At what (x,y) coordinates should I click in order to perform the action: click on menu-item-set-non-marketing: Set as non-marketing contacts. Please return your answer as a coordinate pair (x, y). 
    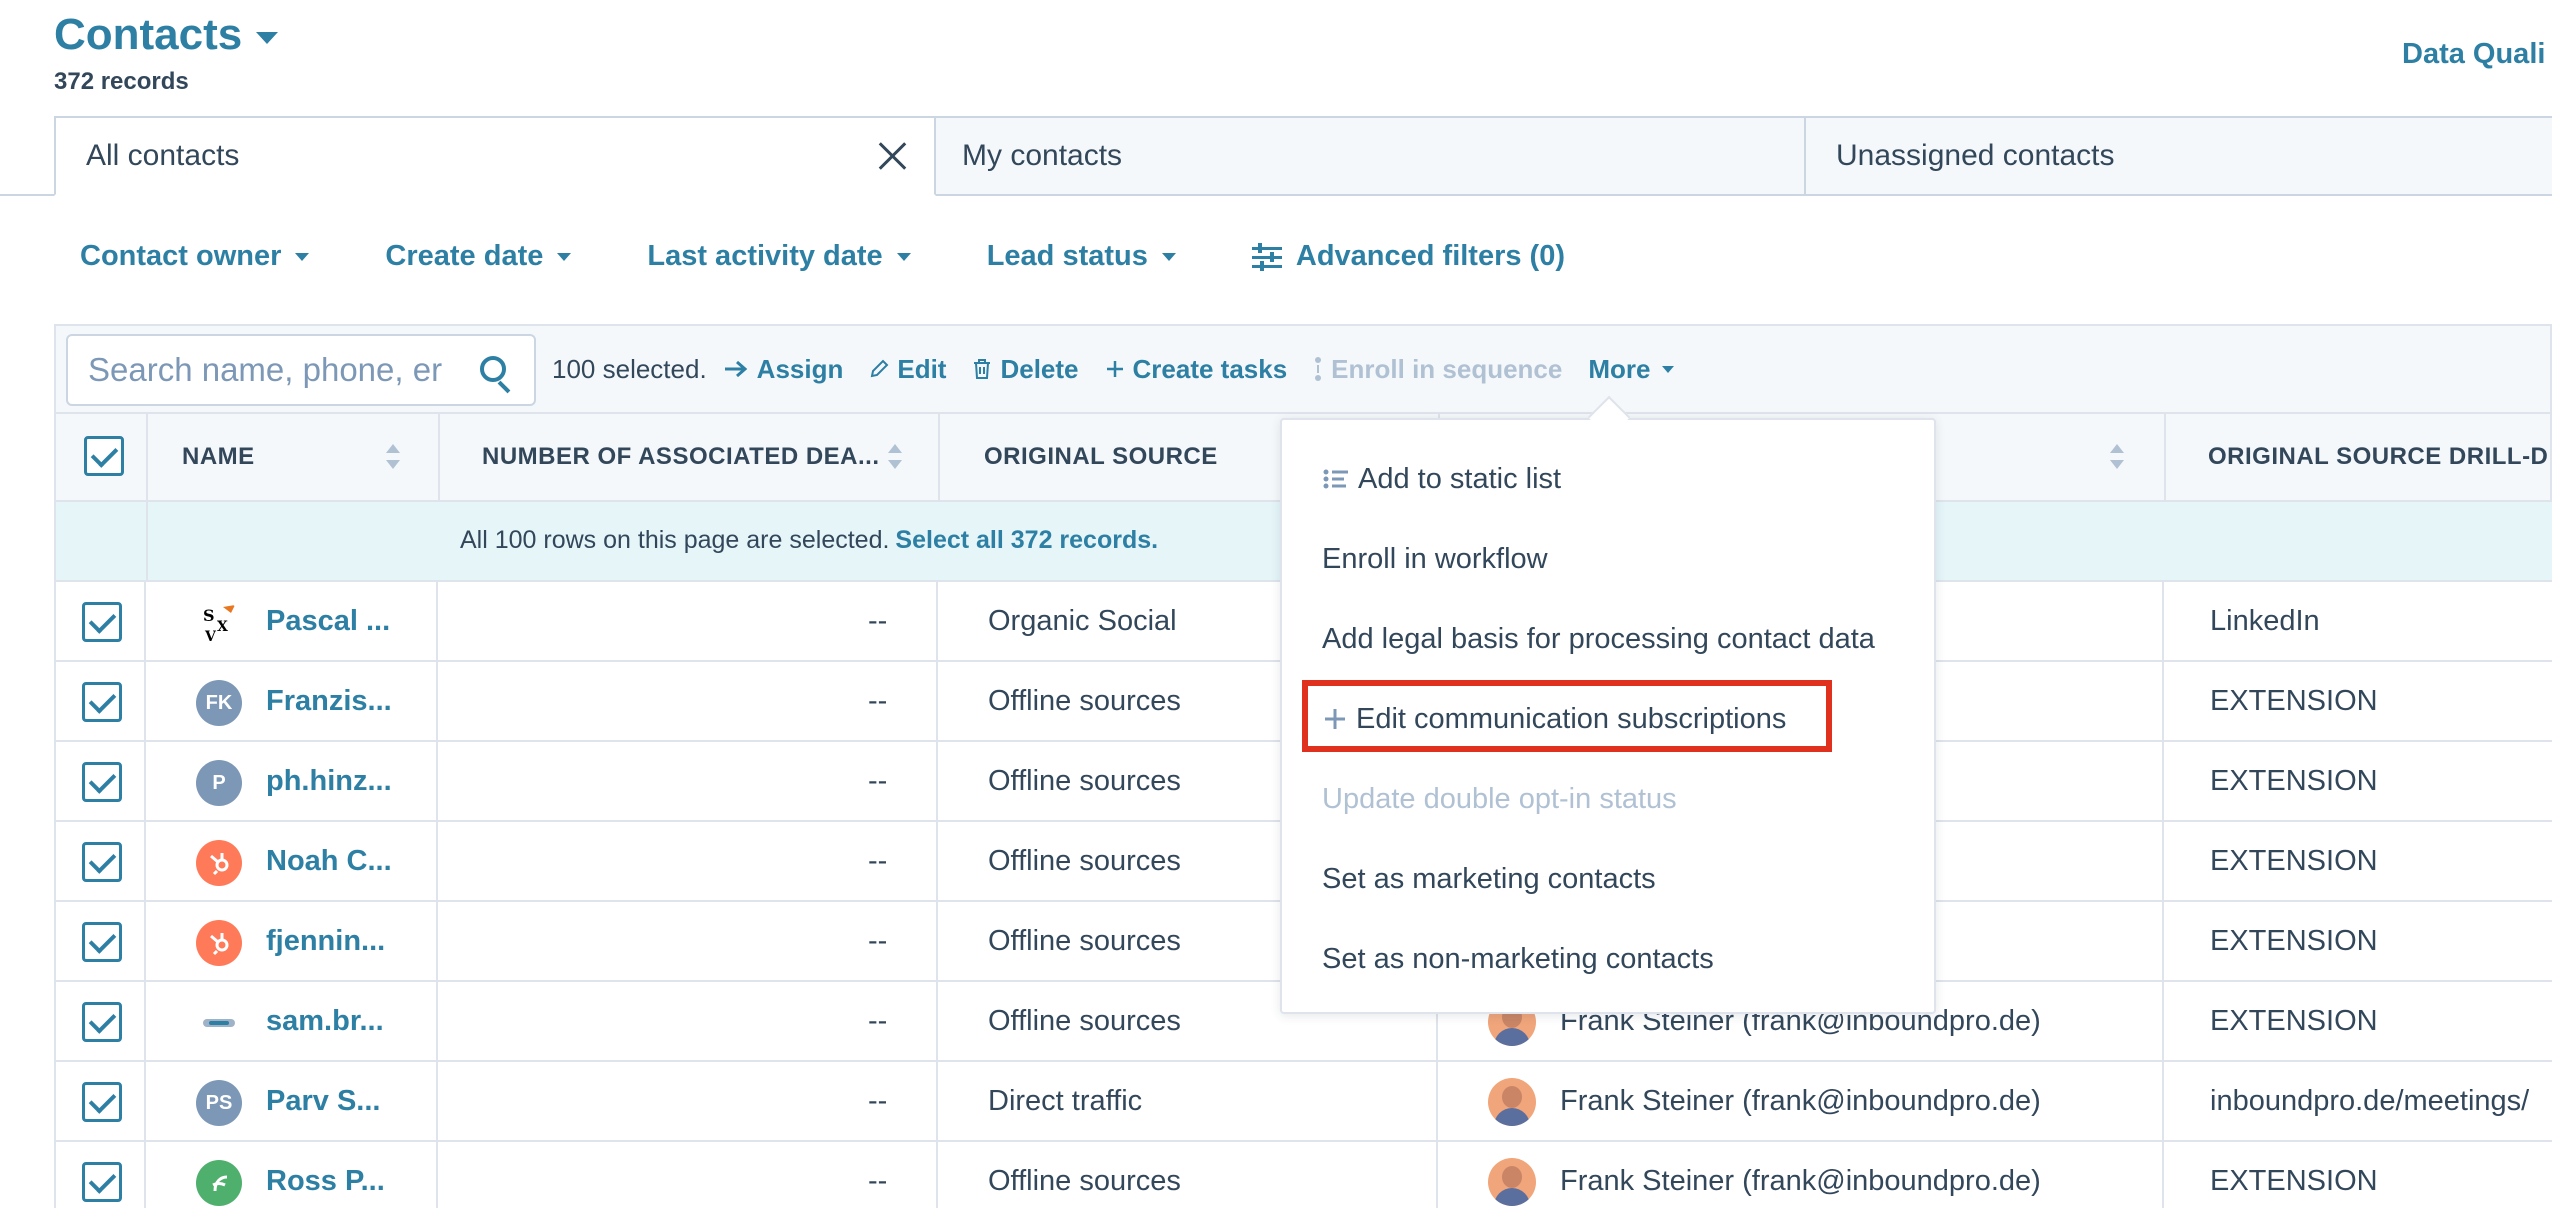
    Looking at the image, I should click on (1518, 959).